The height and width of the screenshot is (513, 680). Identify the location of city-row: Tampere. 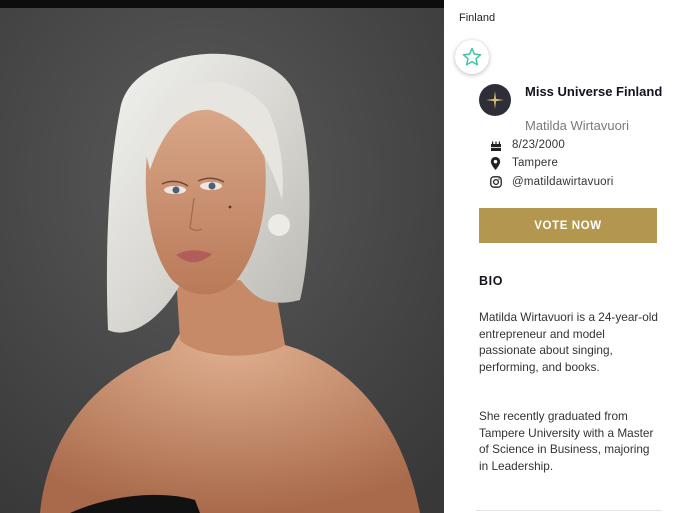
(523, 163).